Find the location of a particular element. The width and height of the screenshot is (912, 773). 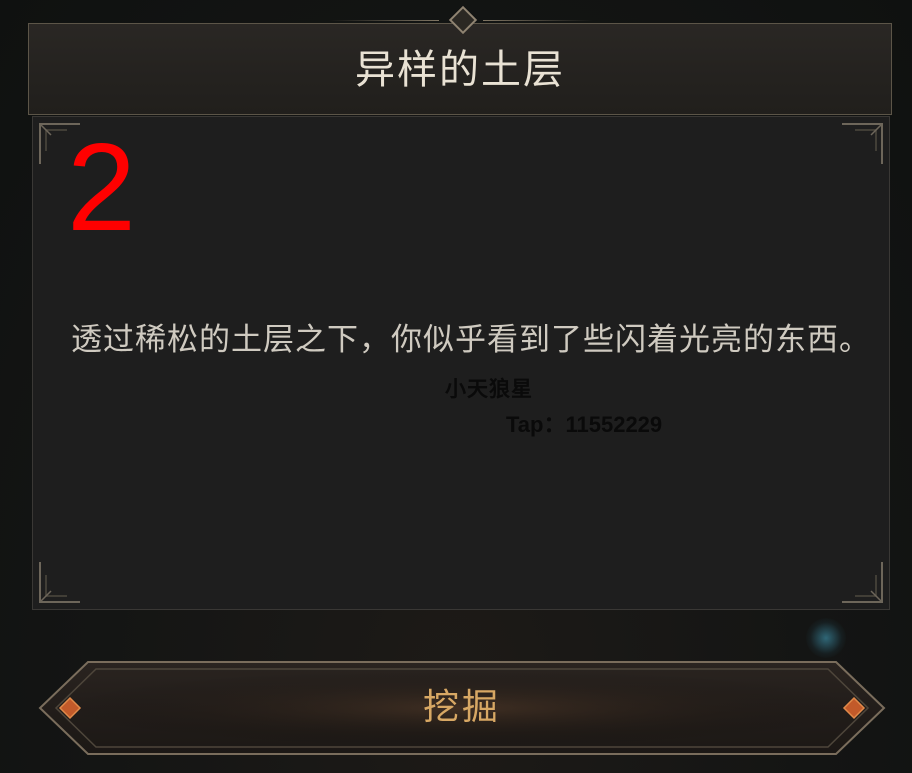

title-ornament-line-left is located at coordinates (384, 20).